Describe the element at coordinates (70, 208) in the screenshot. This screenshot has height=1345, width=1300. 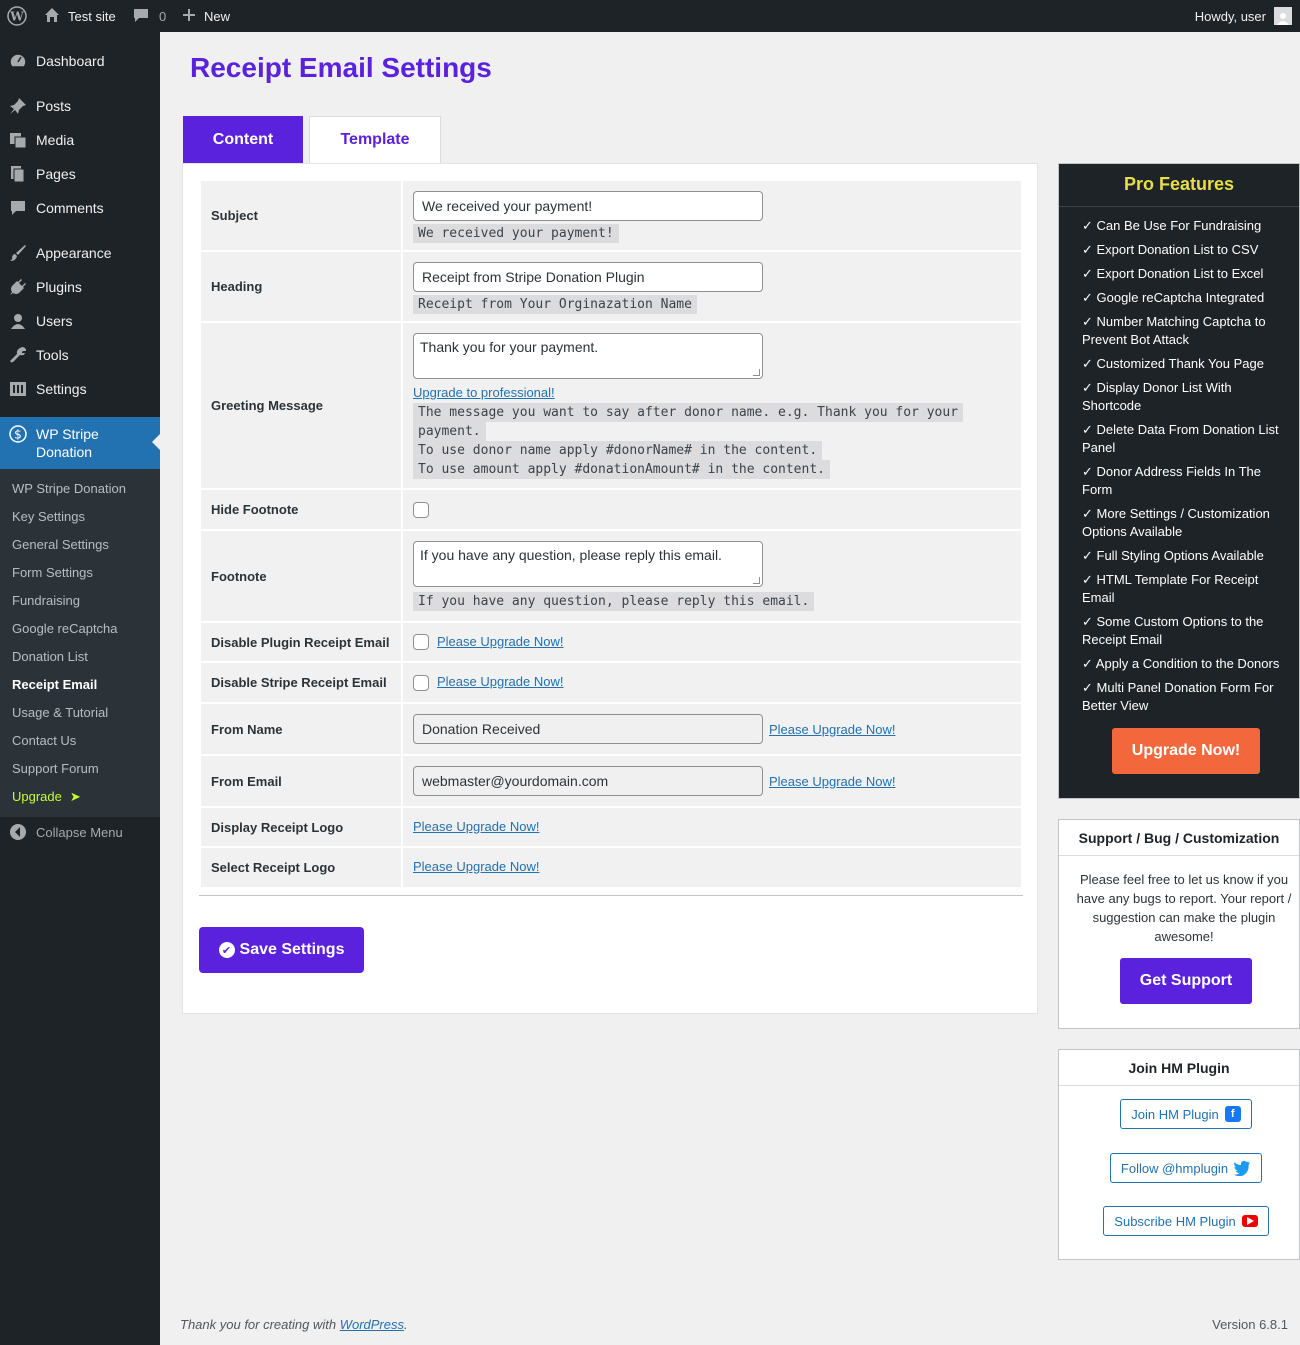
I see `sidebar-item-label: Comments` at that location.